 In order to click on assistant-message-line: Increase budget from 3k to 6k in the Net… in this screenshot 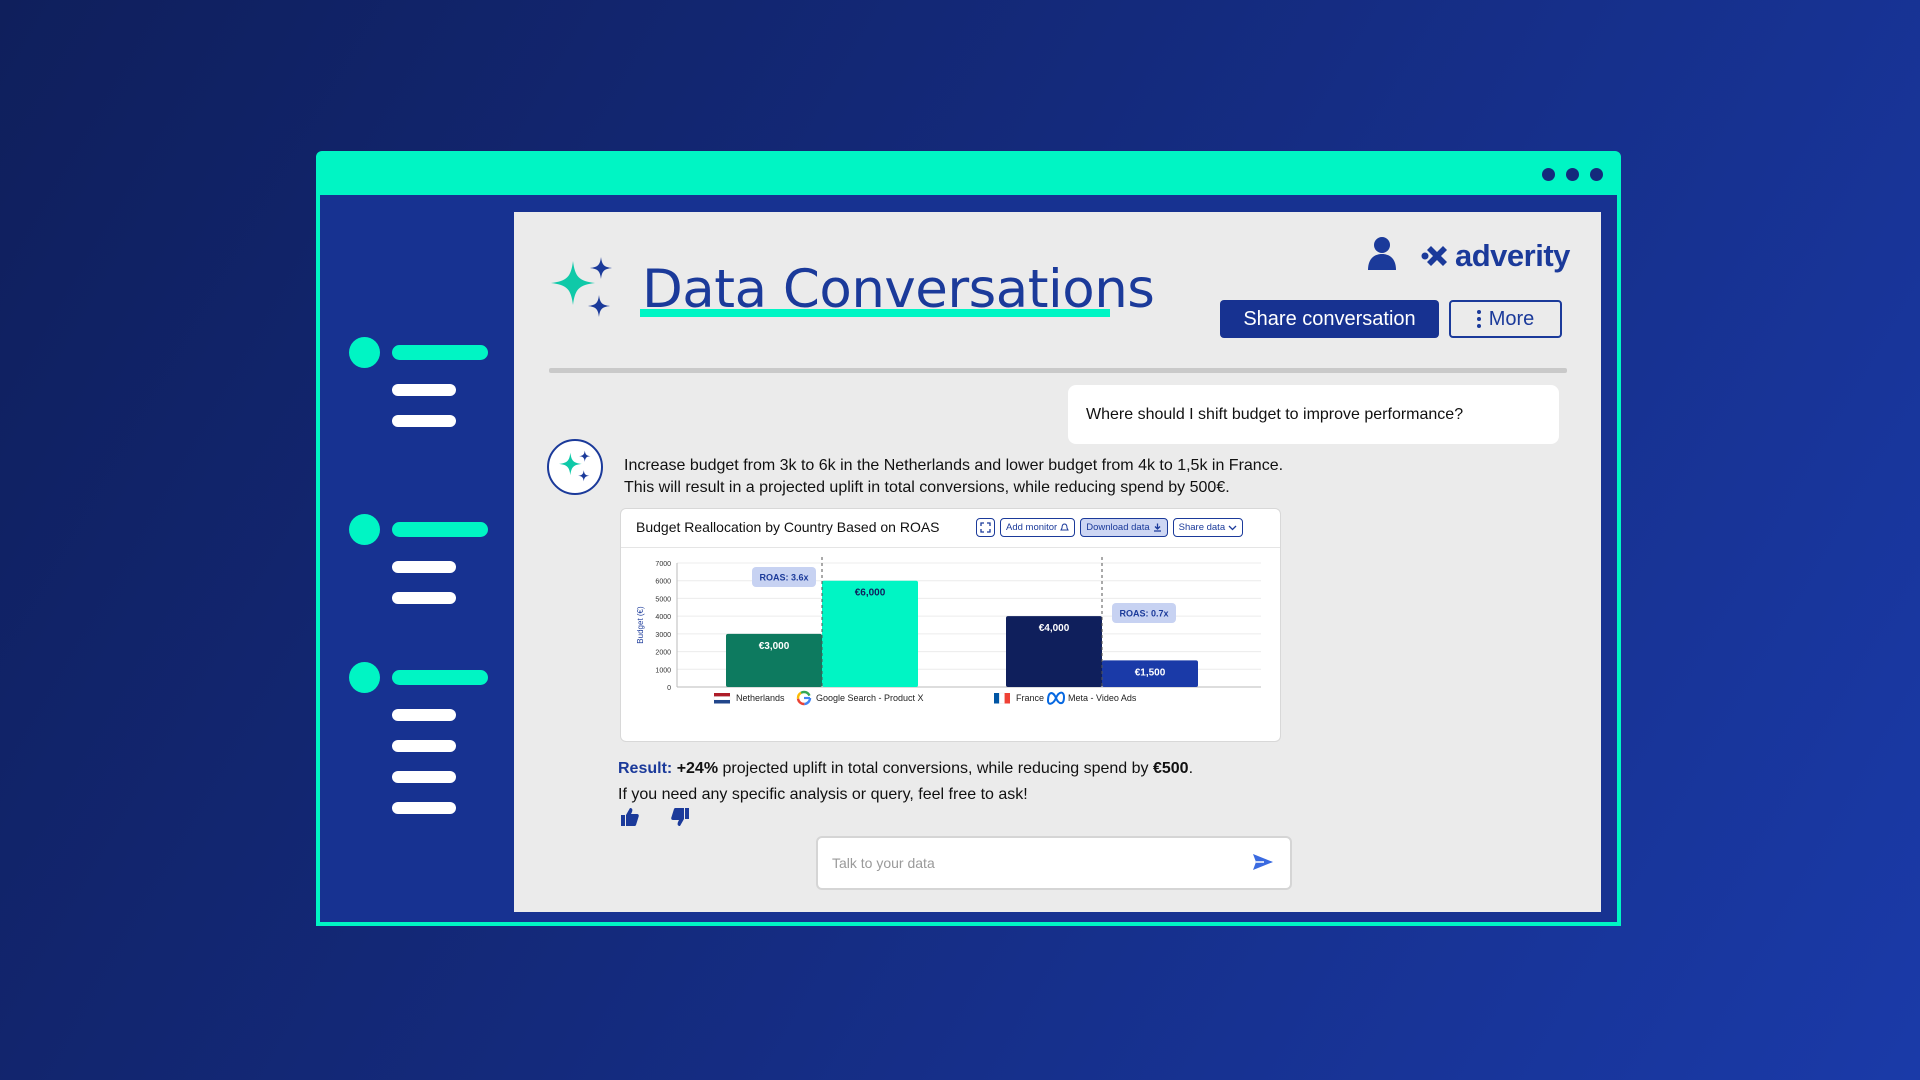, I will do `click(954, 465)`.